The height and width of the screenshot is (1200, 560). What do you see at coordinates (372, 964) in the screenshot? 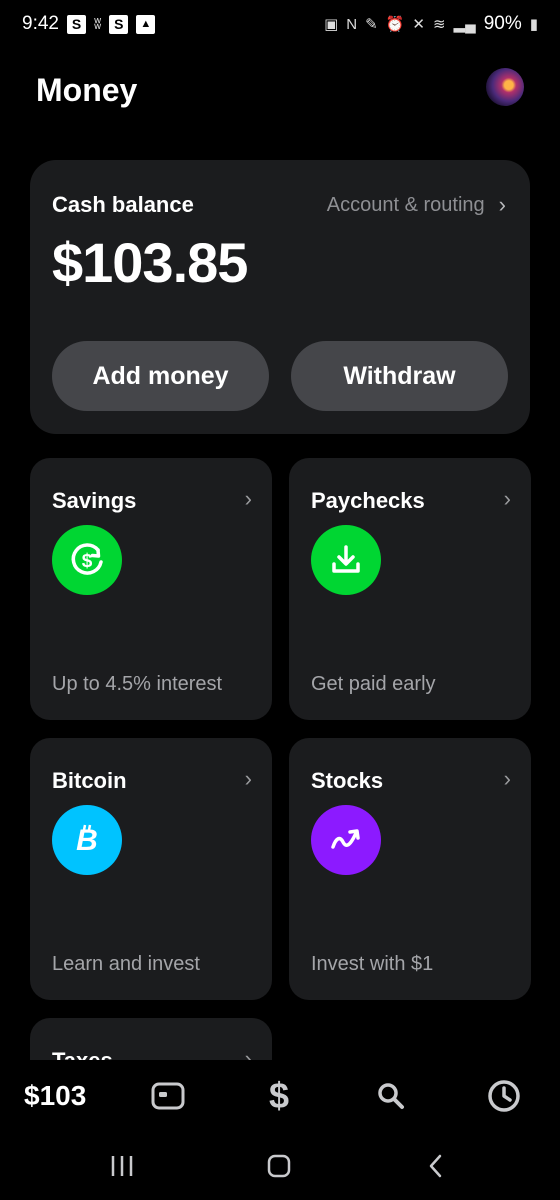
I see `tile-subtitle: Invest with $1` at bounding box center [372, 964].